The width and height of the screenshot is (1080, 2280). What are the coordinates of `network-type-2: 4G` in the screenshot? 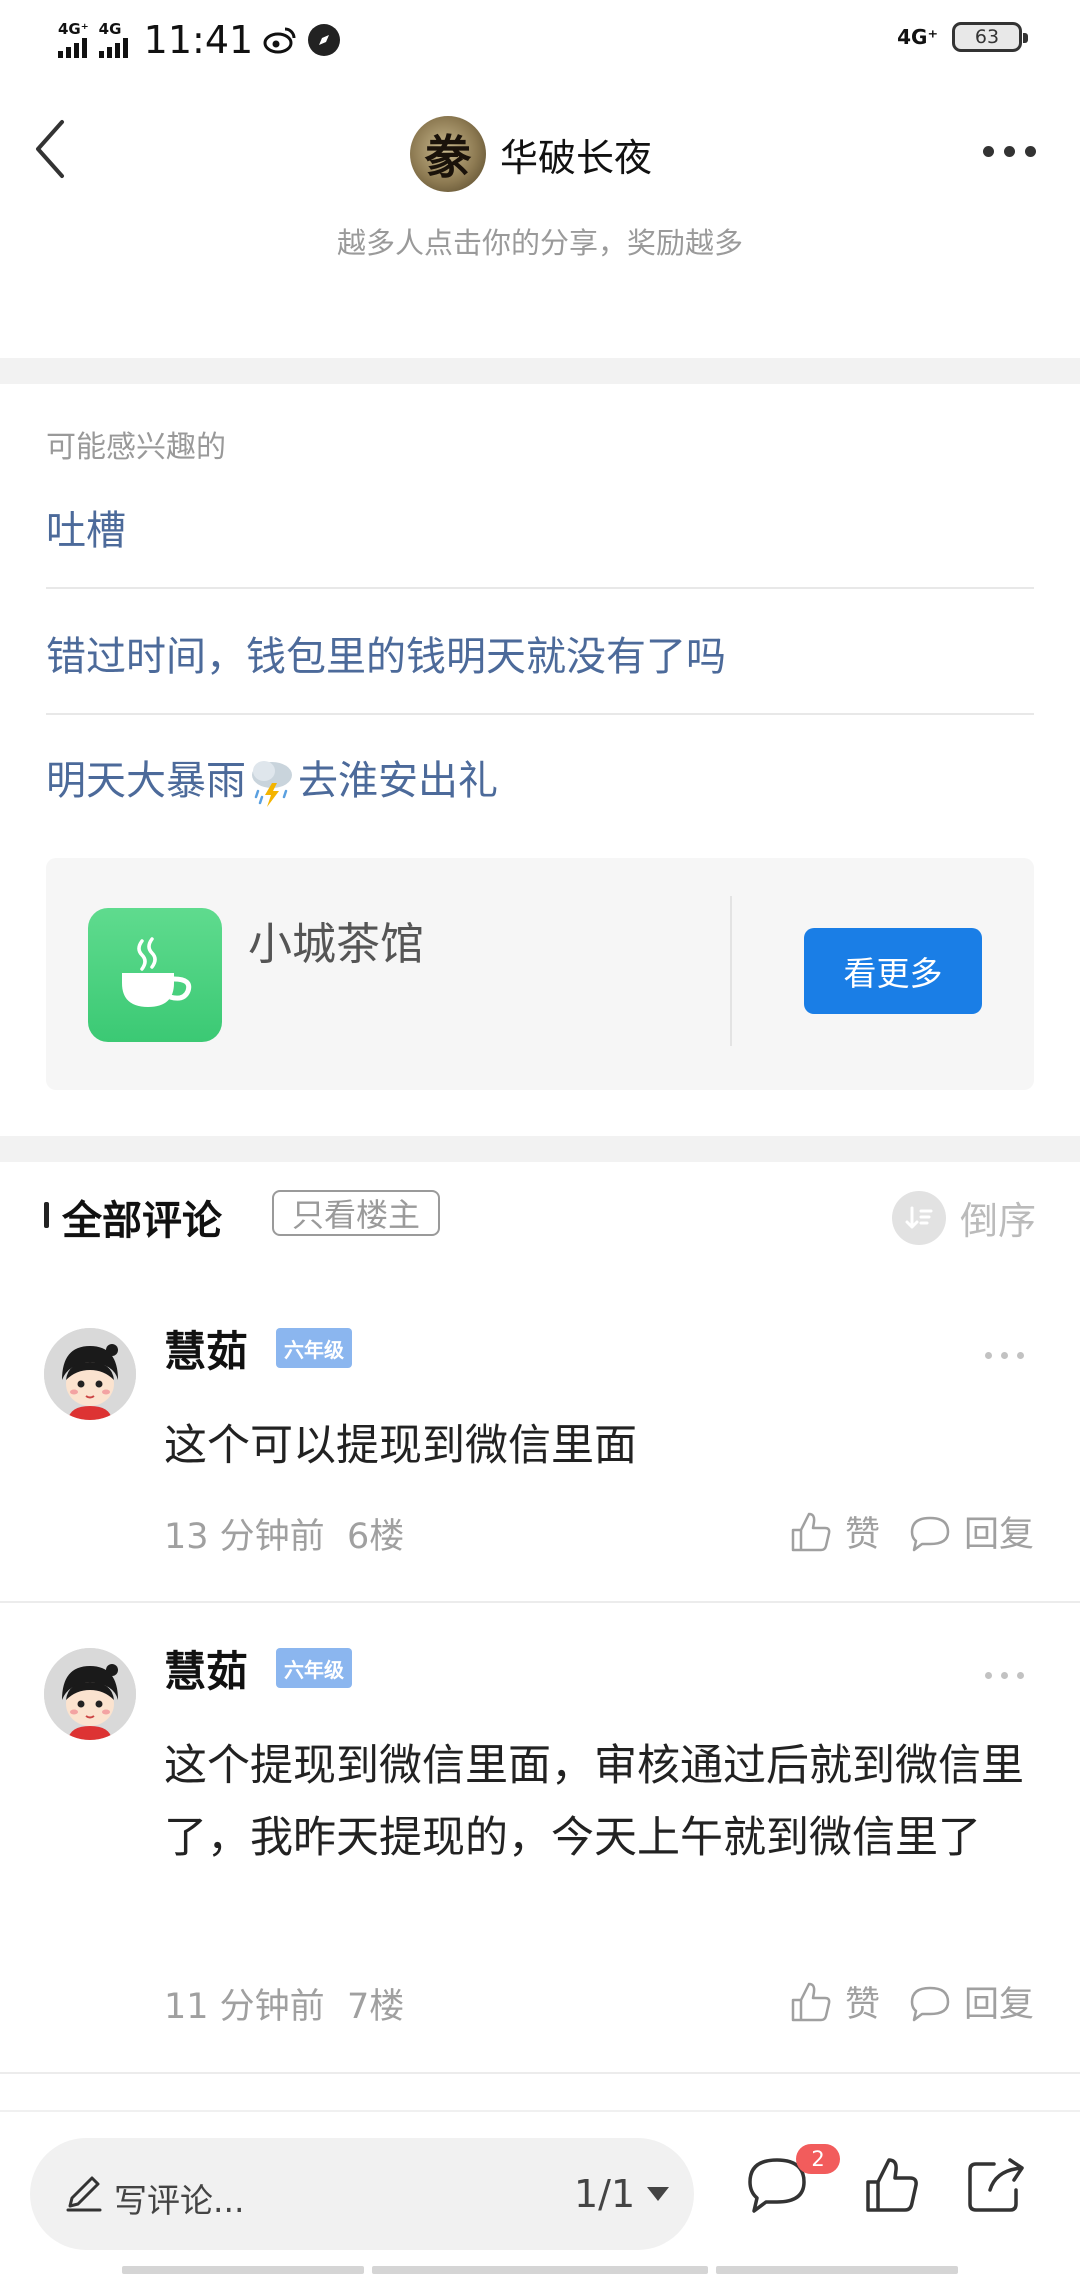 It's located at (110, 29).